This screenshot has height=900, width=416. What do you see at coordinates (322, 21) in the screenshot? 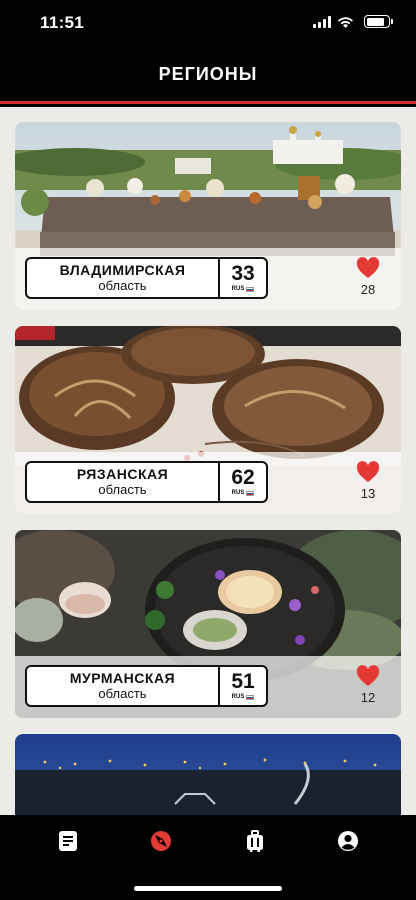
I see `cellular-signal-icon` at bounding box center [322, 21].